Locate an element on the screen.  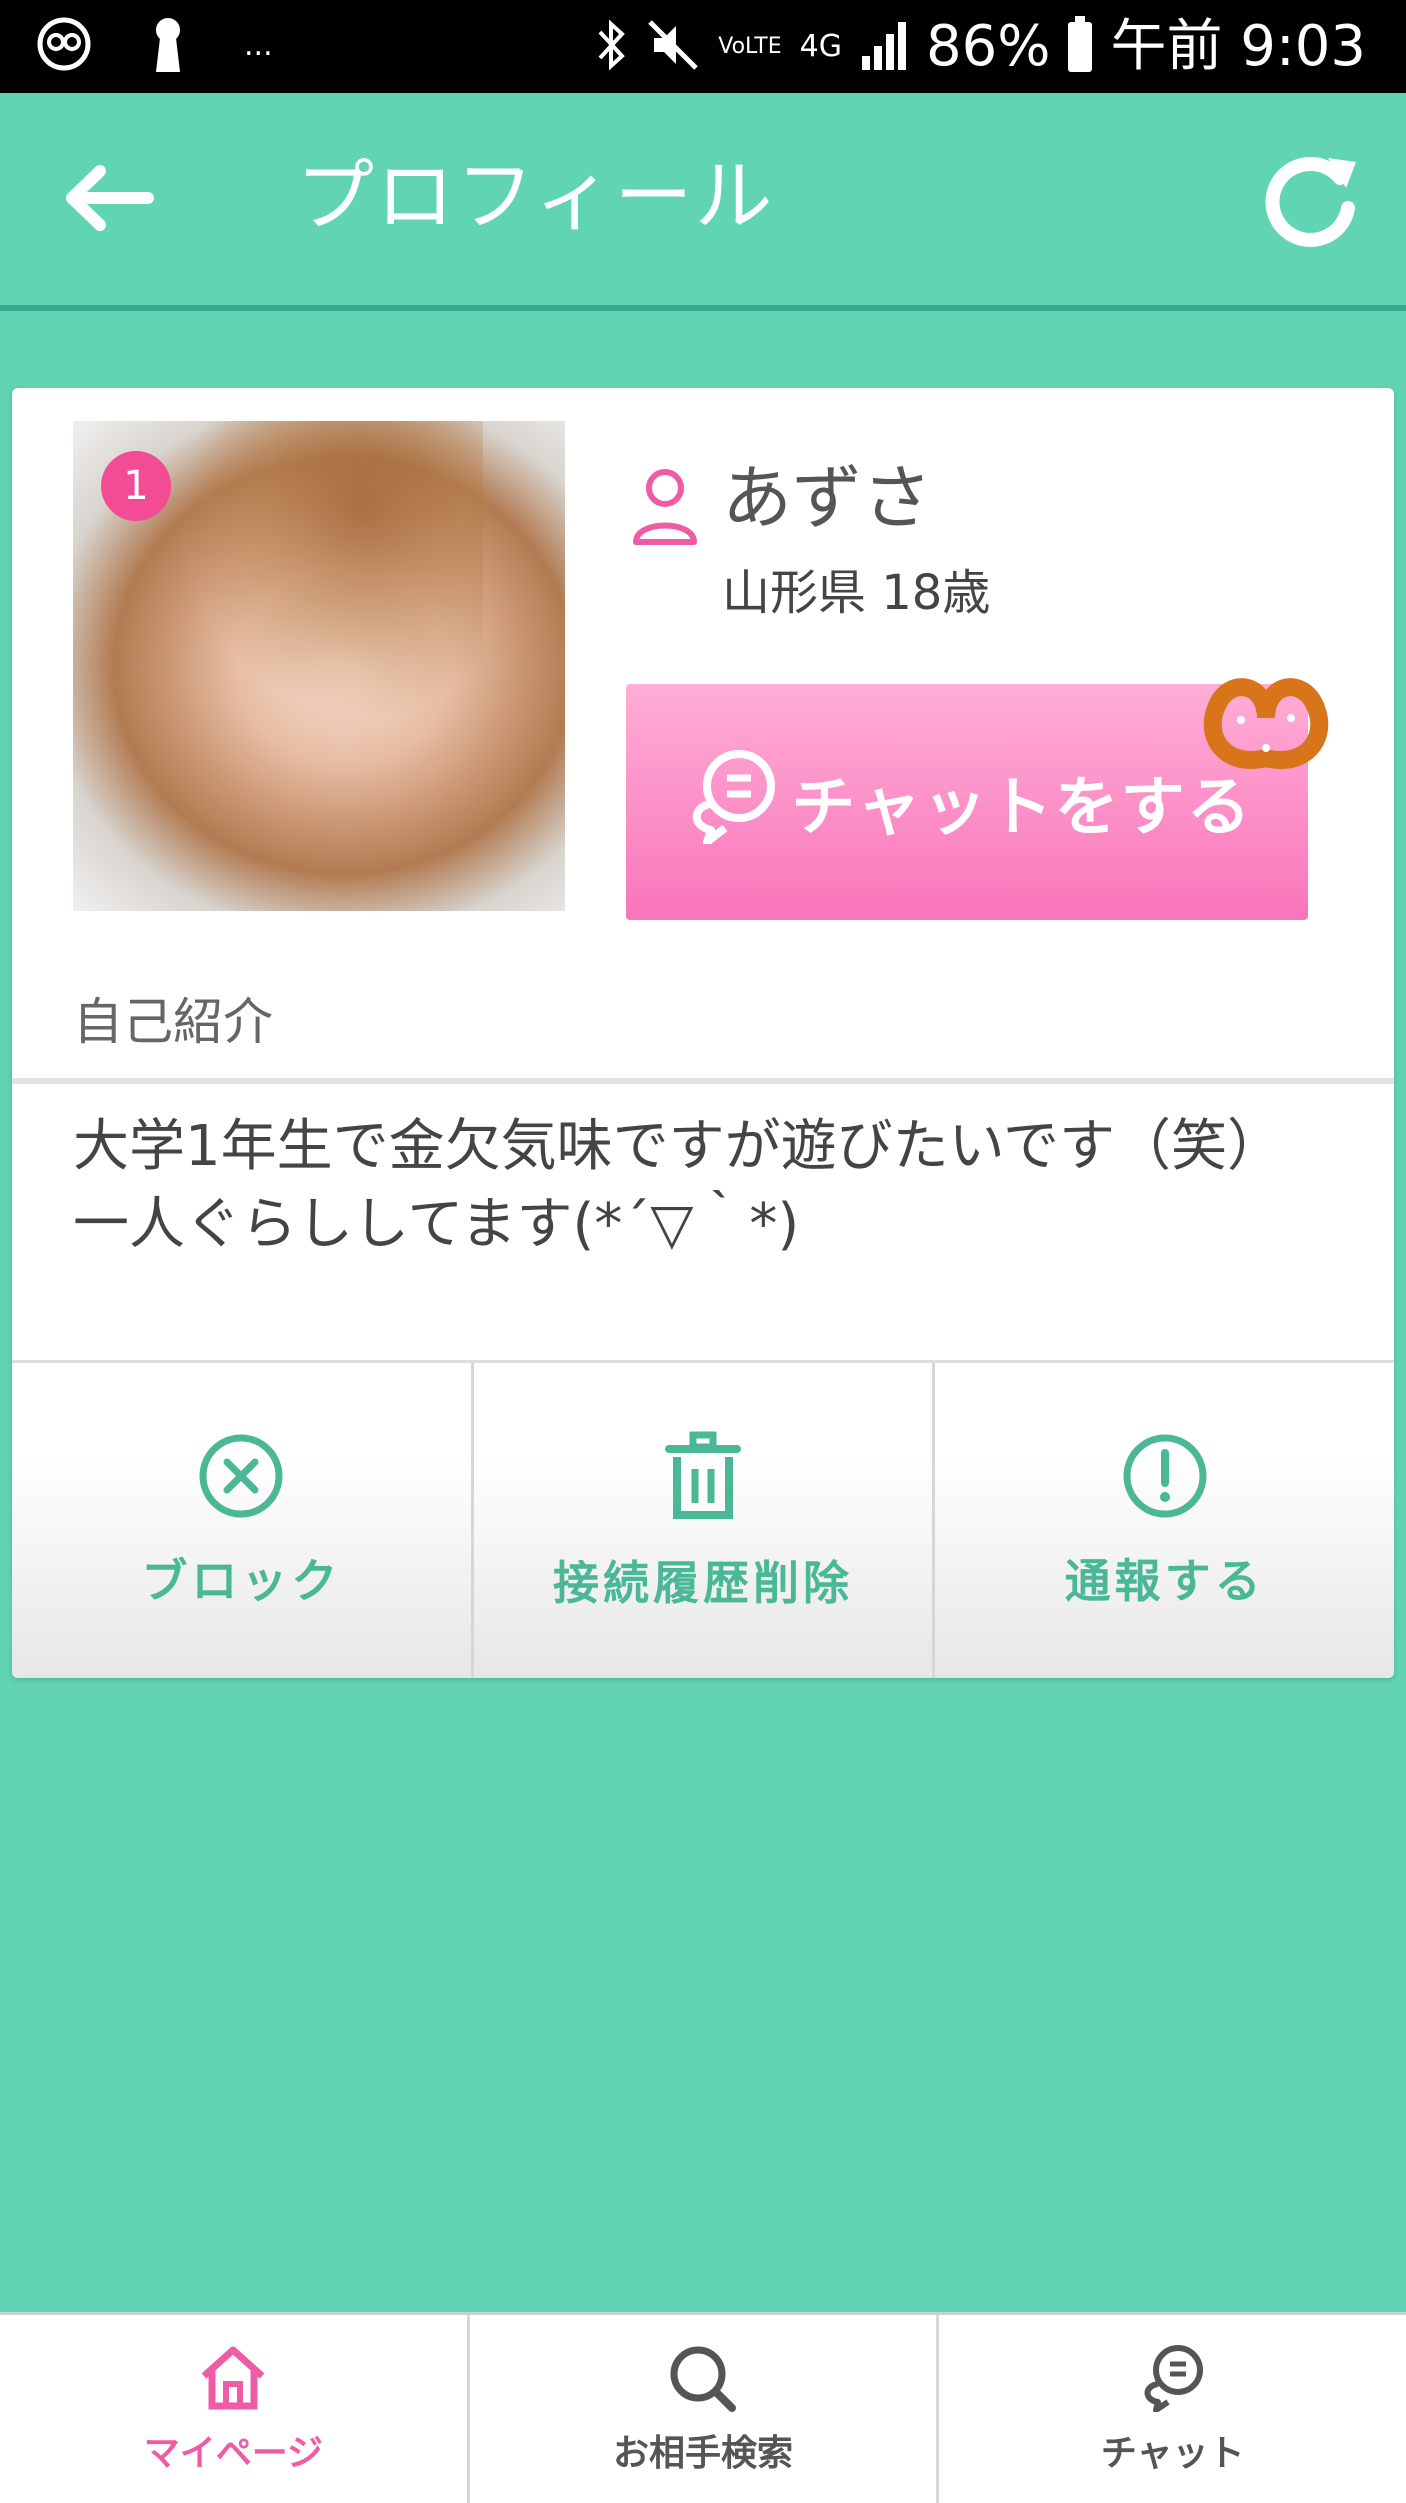
report-label: 通報する is located at coordinates (1164, 1581).